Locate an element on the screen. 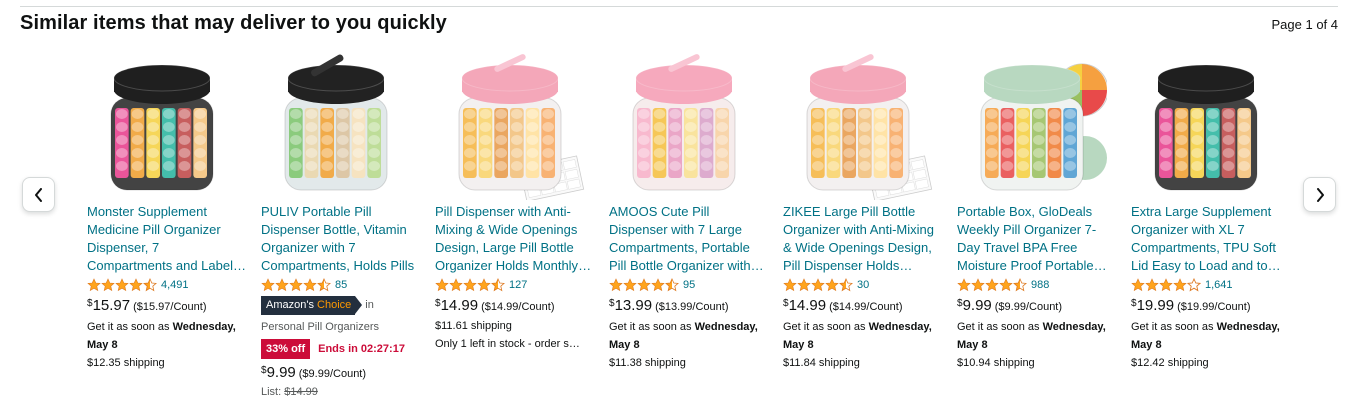 The width and height of the screenshot is (1348, 417). deal-countdown: Ends in 02:27:17 is located at coordinates (361, 349).